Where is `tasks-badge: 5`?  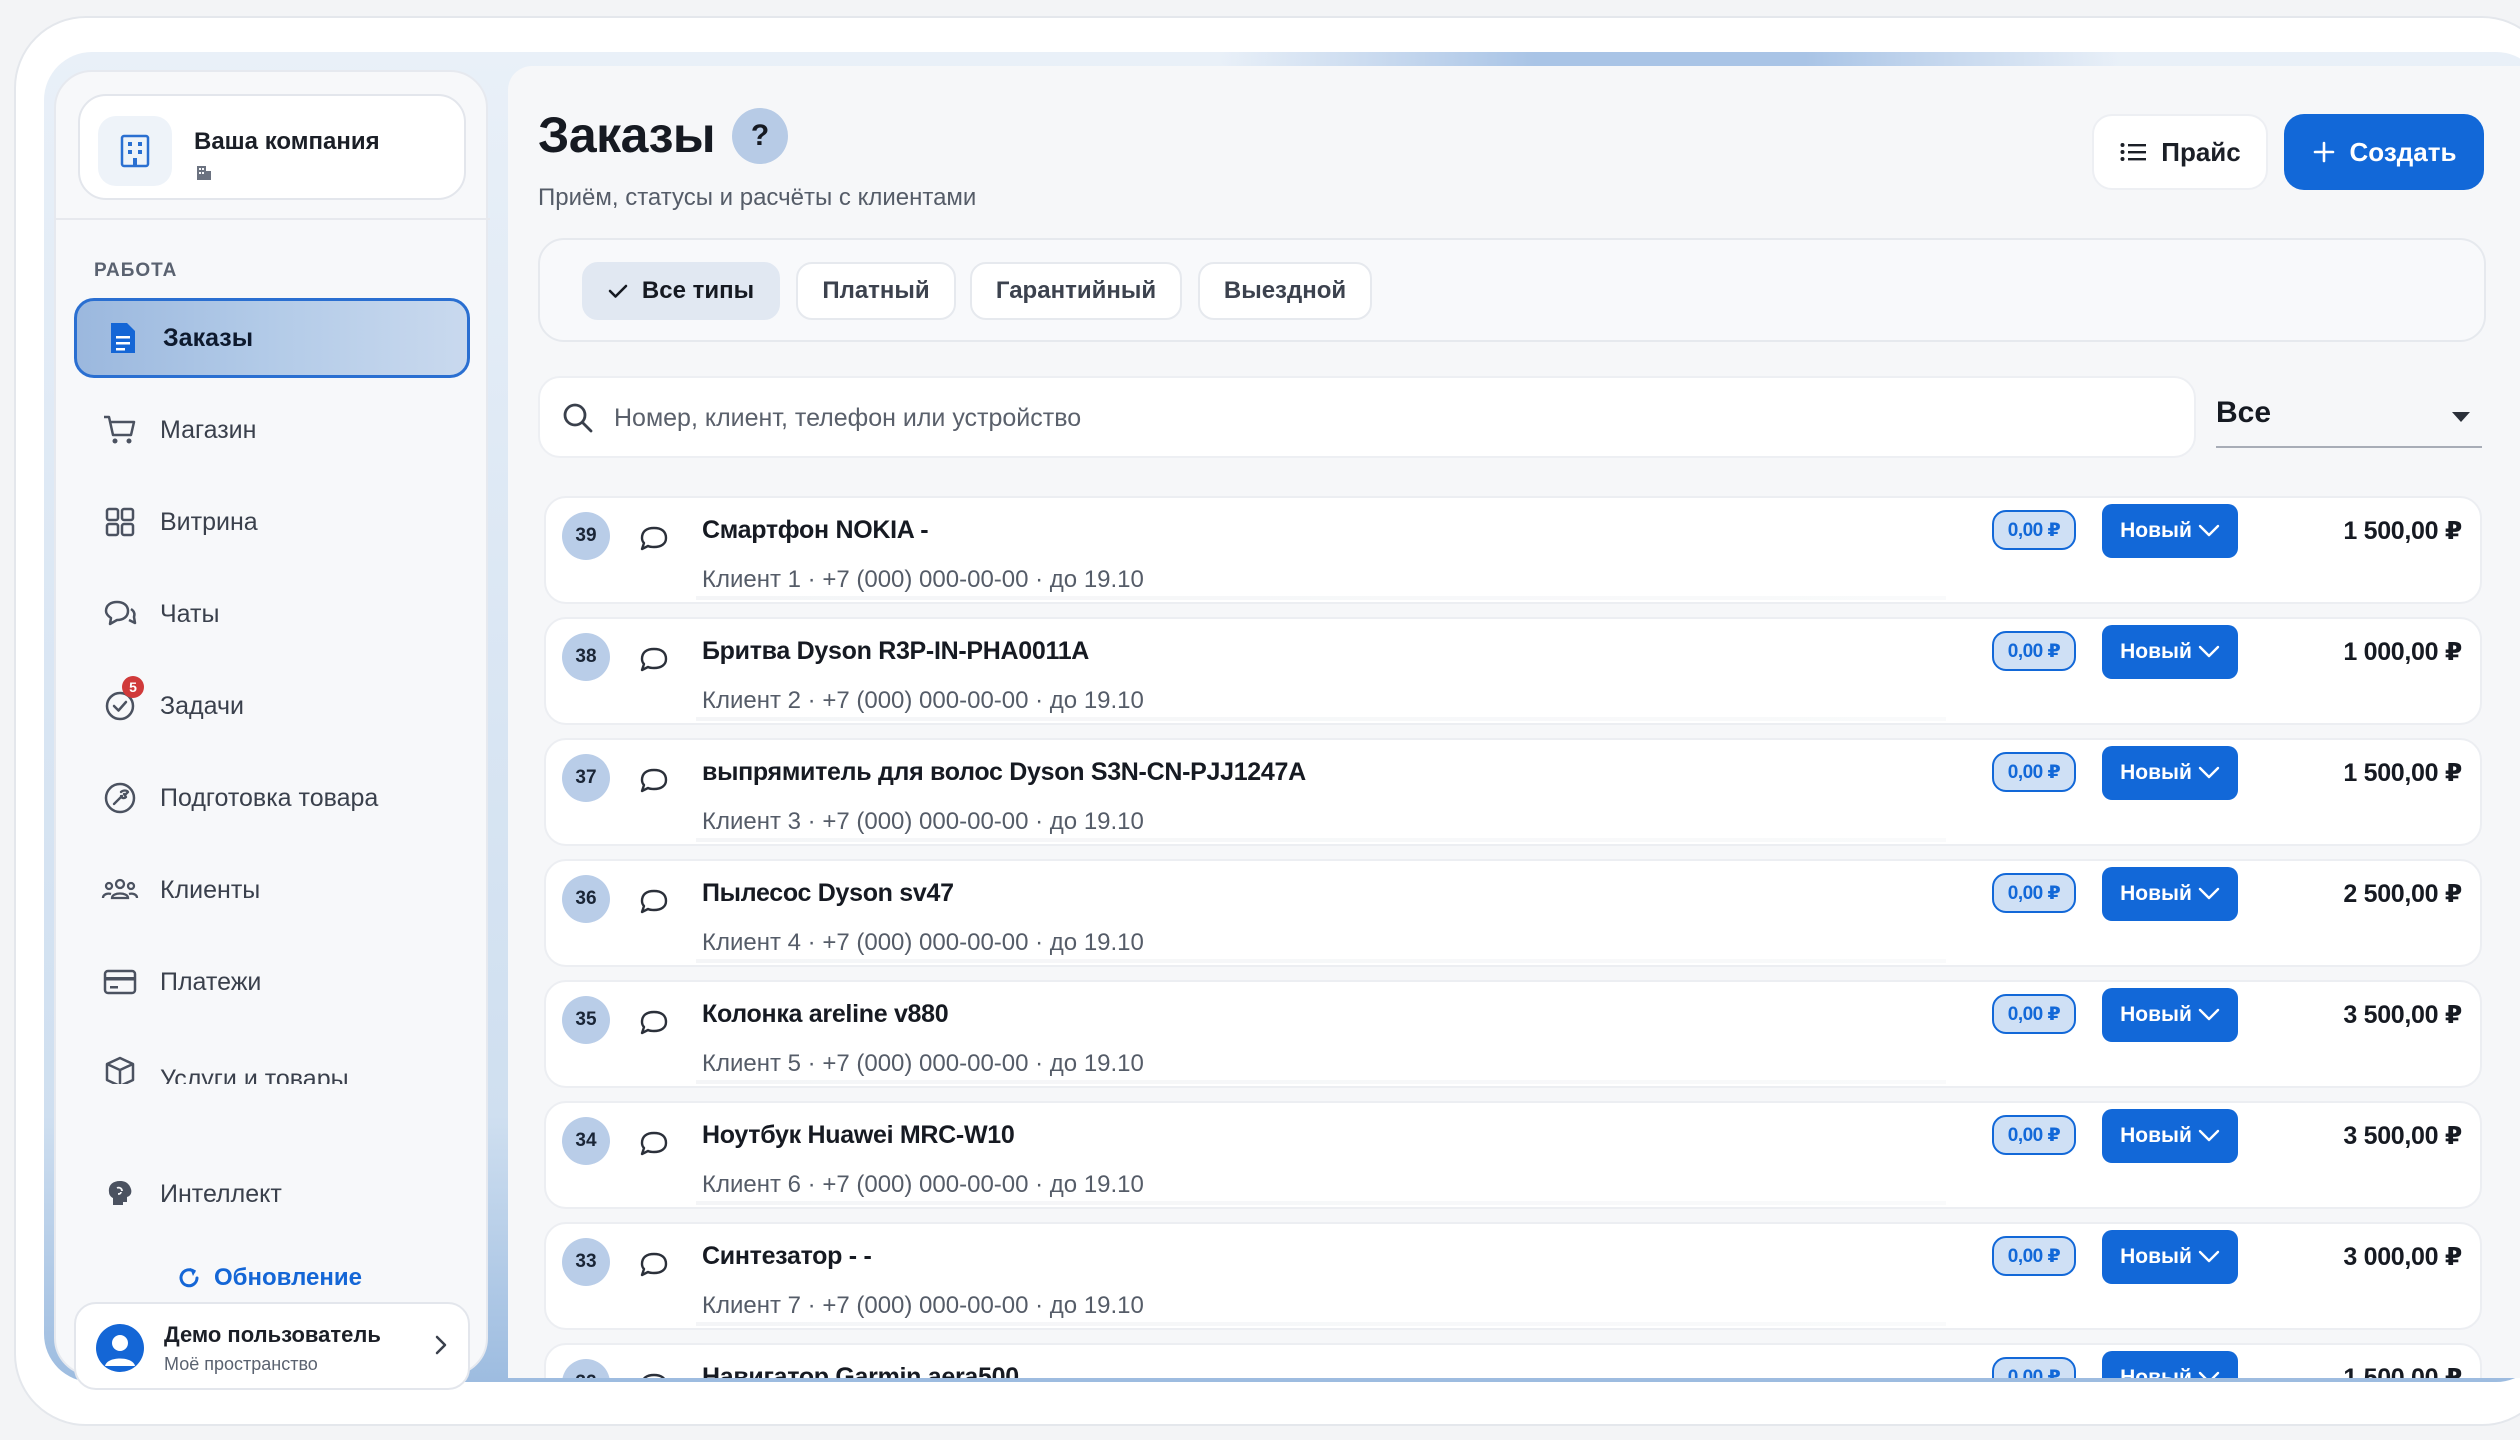 tasks-badge: 5 is located at coordinates (133, 687).